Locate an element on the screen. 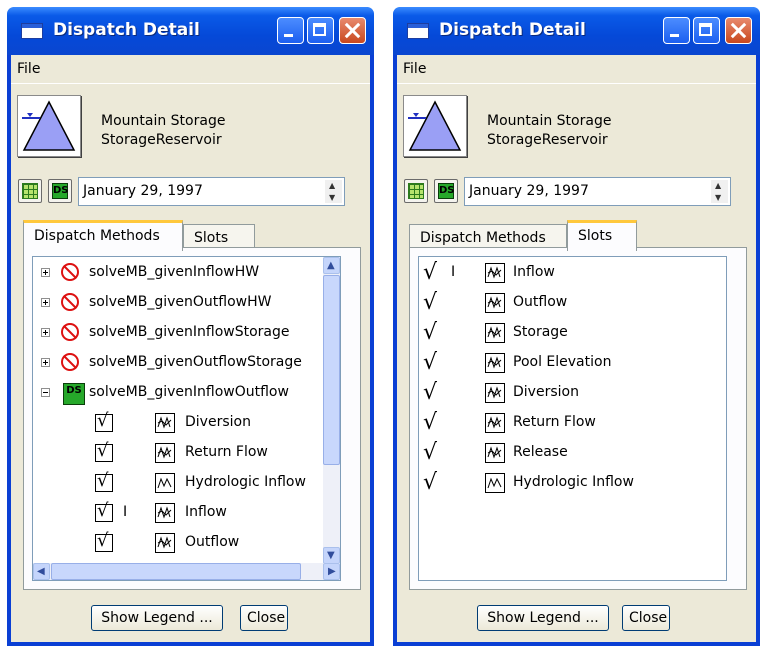 Image resolution: width=760 pixels, height=646 pixels. method-slot-row: I Inflow is located at coordinates (178, 514).